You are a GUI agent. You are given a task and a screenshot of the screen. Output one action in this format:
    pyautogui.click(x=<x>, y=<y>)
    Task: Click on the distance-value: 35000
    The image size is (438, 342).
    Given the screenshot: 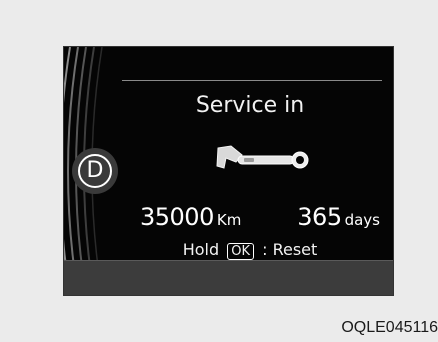 What is the action you would take?
    pyautogui.click(x=177, y=217)
    